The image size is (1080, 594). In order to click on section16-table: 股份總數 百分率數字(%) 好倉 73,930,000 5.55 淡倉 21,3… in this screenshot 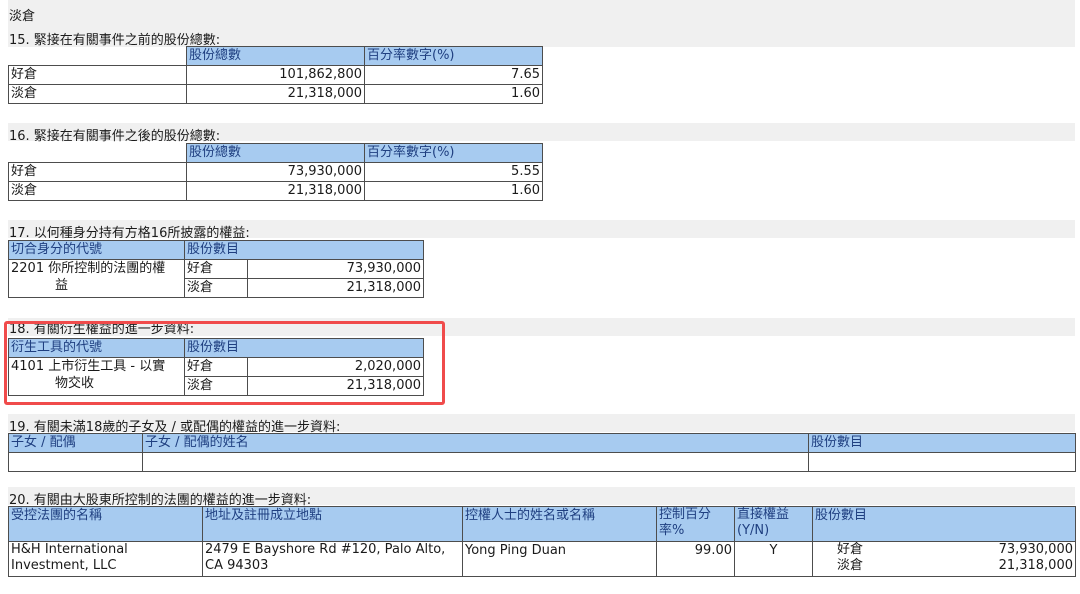, I will do `click(275, 172)`.